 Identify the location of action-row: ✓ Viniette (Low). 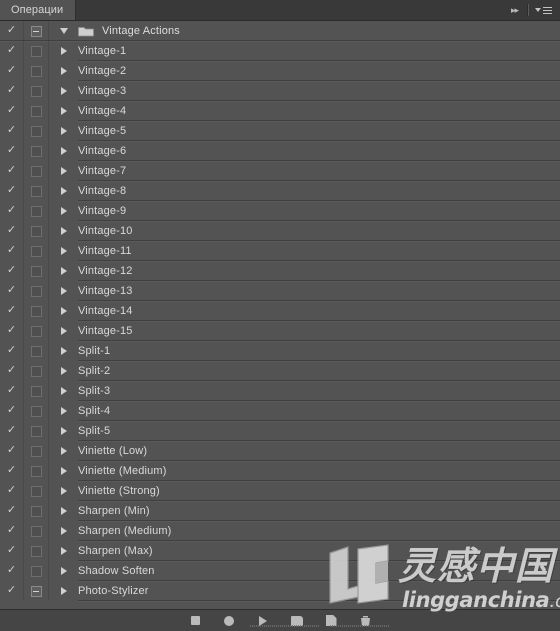
(280, 451).